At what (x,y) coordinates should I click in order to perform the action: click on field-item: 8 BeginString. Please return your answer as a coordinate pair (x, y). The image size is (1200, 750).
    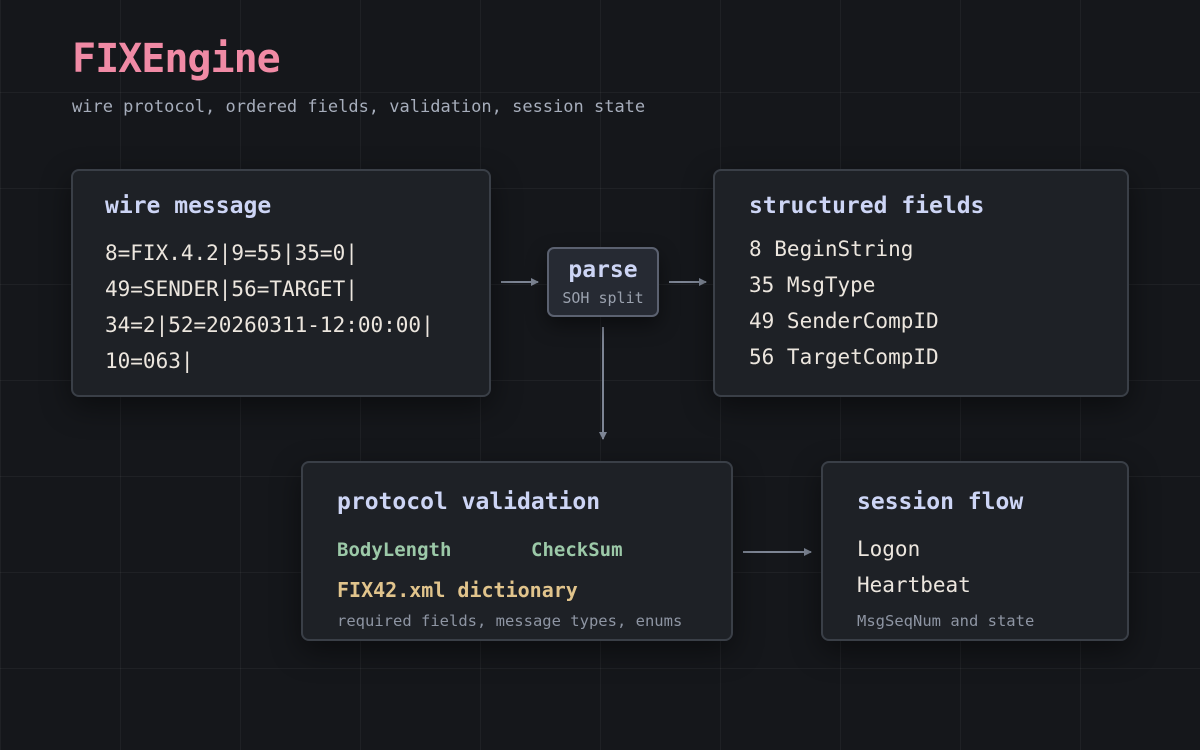
    Looking at the image, I should click on (831, 249).